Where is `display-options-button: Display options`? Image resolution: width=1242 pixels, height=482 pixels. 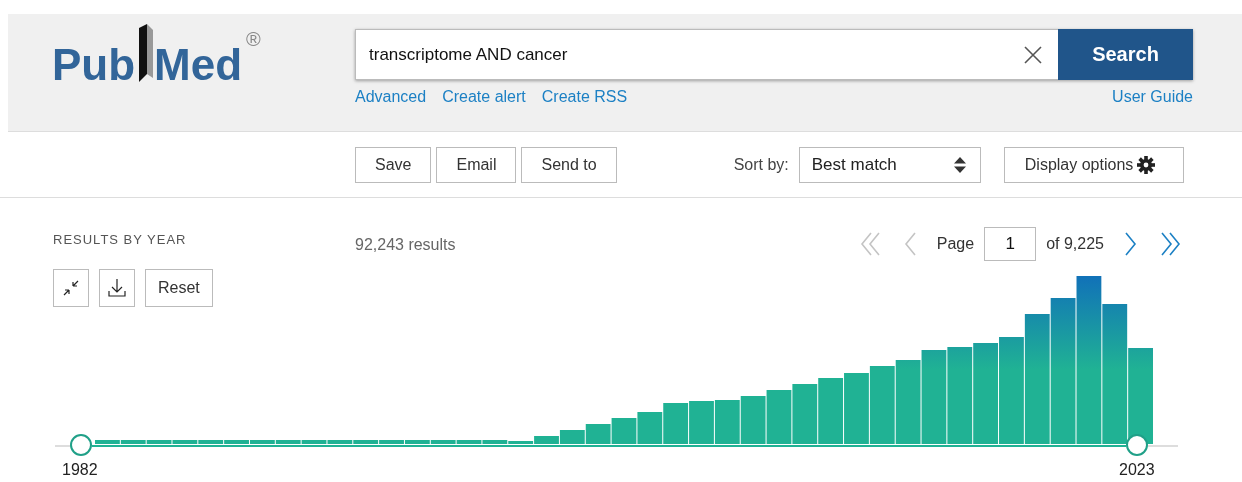 display-options-button: Display options is located at coordinates (1093, 164).